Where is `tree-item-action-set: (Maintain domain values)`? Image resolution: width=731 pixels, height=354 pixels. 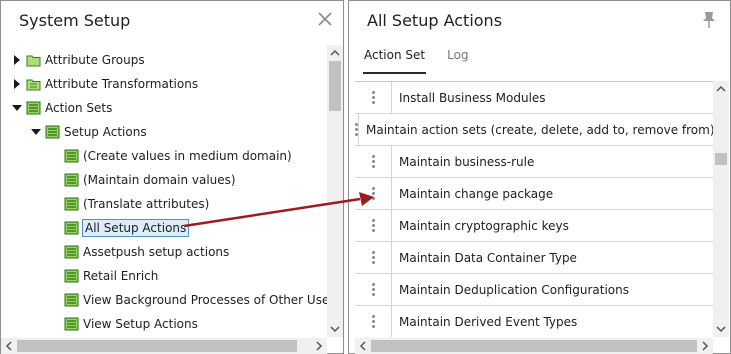 tree-item-action-set: (Maintain domain values) is located at coordinates (150, 180).